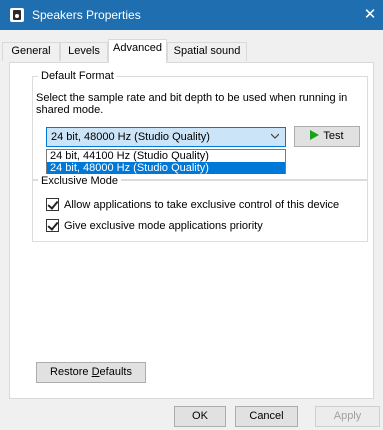  I want to click on restore-label-suffix: efaults, so click(115, 372).